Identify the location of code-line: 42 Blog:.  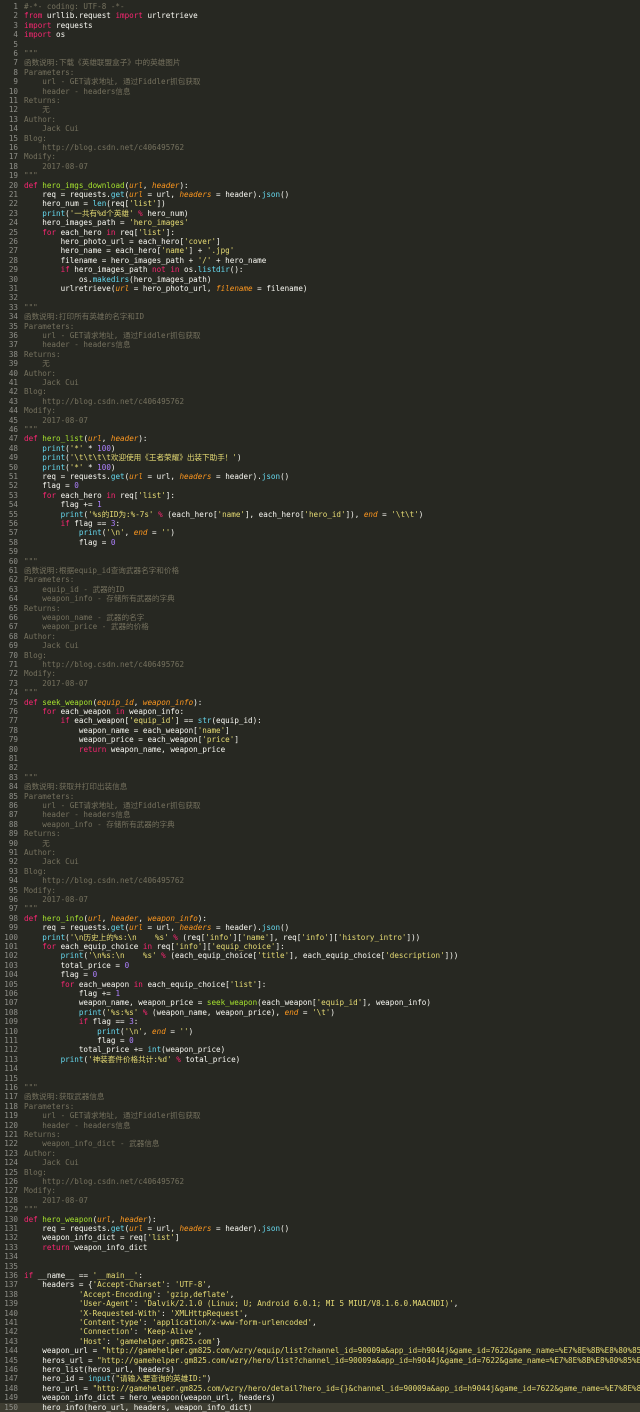
(320, 391).